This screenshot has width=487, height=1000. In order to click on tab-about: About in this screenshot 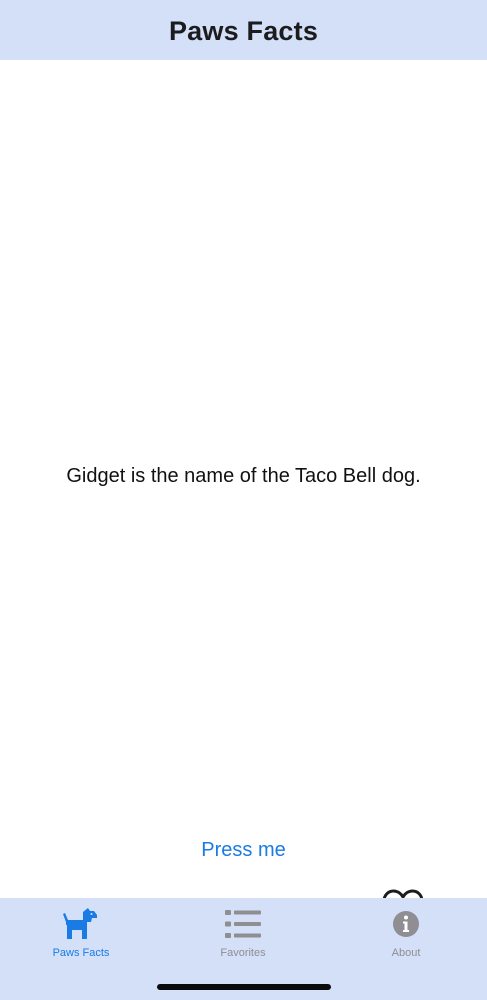, I will do `click(406, 938)`.